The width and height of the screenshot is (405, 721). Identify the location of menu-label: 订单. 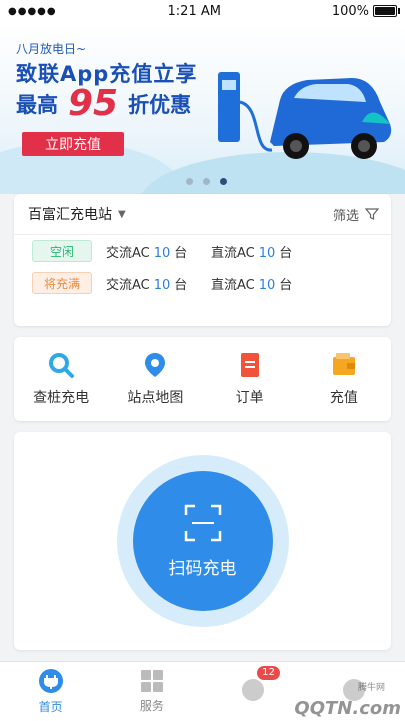
(249, 398).